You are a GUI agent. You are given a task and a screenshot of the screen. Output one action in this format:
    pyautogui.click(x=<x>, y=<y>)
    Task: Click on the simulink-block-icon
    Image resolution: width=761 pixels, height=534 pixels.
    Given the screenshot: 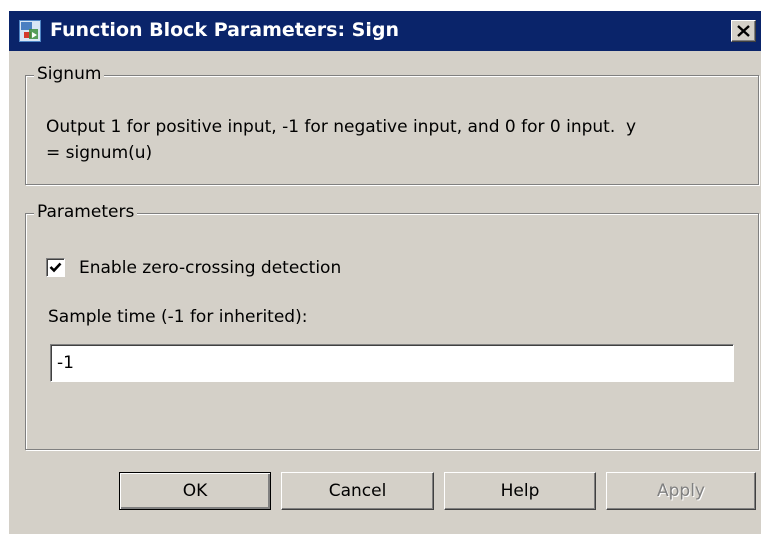 What is the action you would take?
    pyautogui.click(x=30, y=31)
    